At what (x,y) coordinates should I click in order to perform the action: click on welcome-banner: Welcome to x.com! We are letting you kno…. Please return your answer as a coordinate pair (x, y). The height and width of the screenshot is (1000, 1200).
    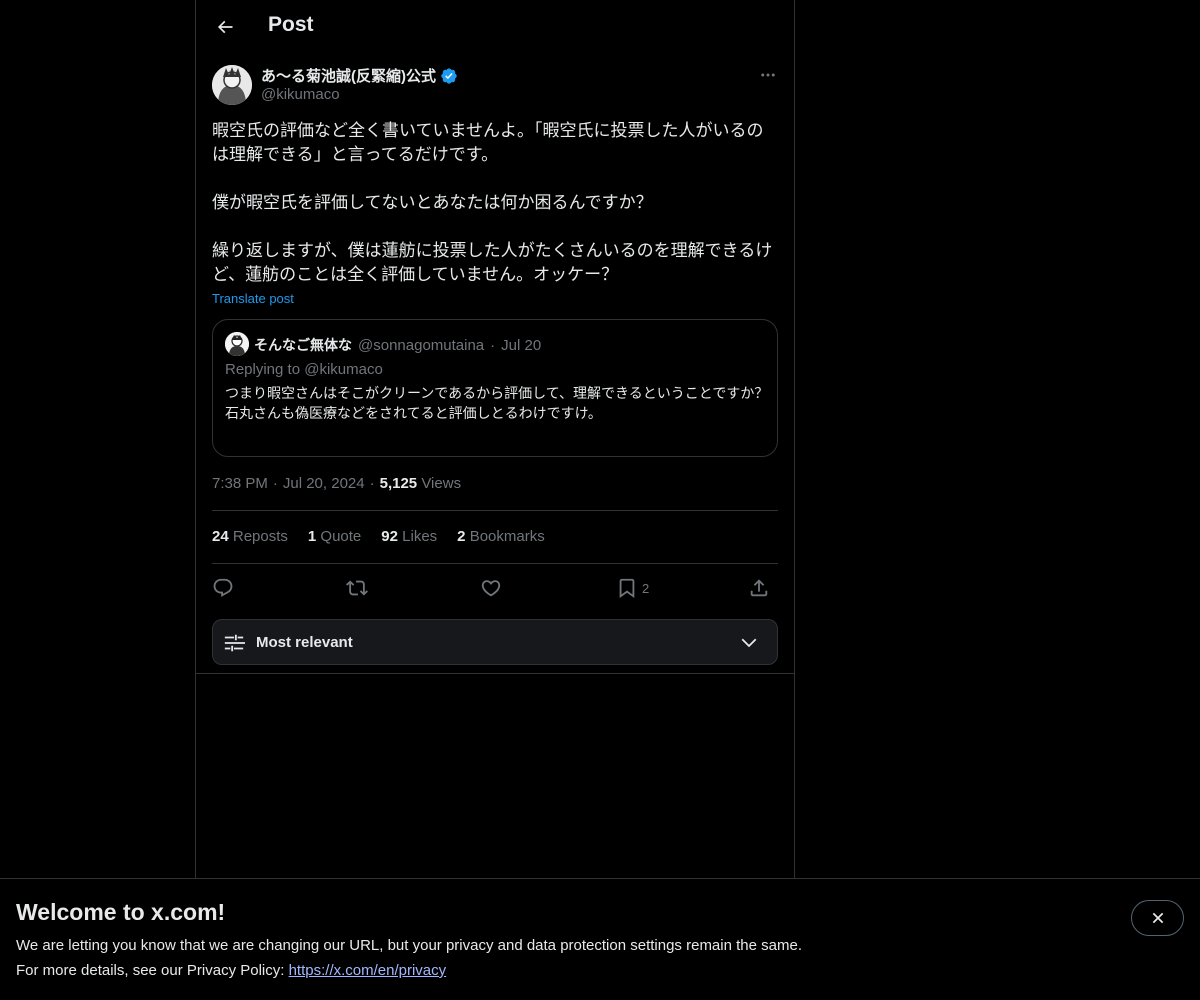
    Looking at the image, I should click on (600, 939).